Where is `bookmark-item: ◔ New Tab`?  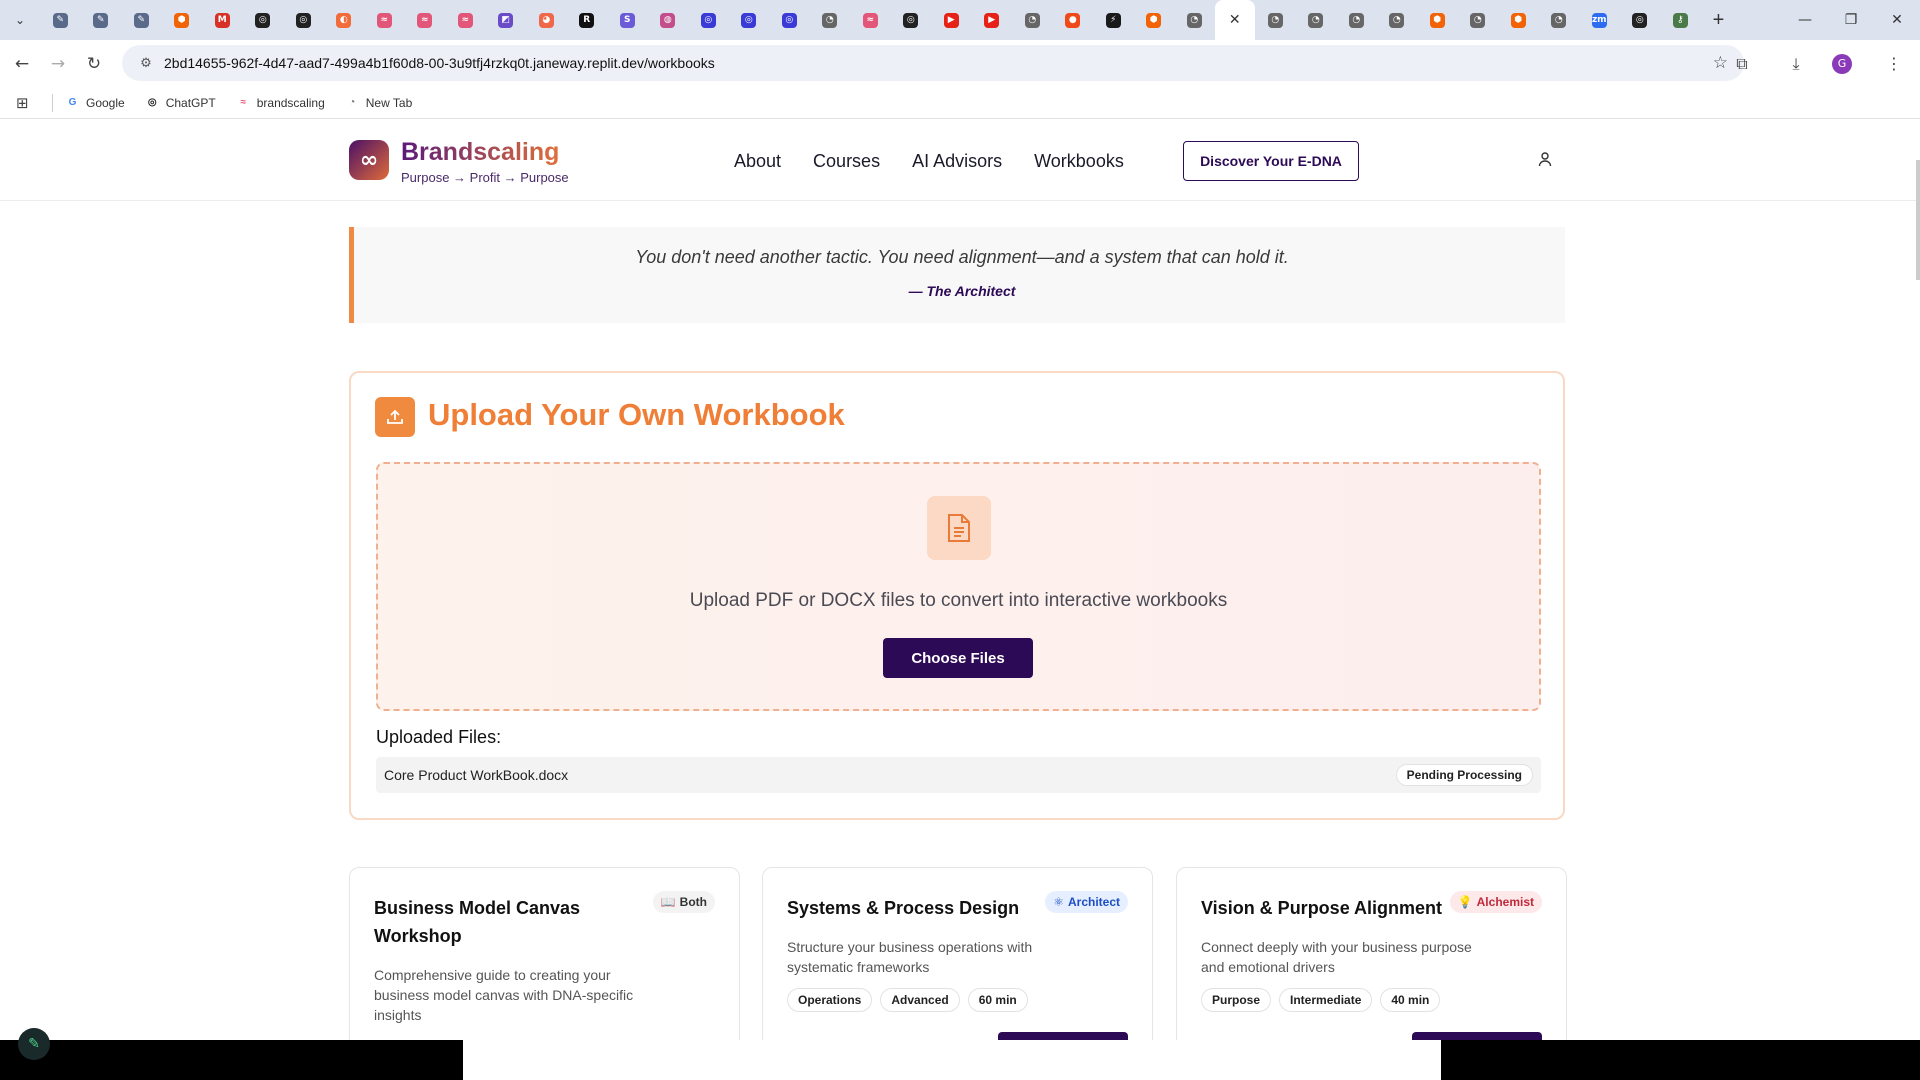
bookmark-item: ◔ New Tab is located at coordinates (378, 102).